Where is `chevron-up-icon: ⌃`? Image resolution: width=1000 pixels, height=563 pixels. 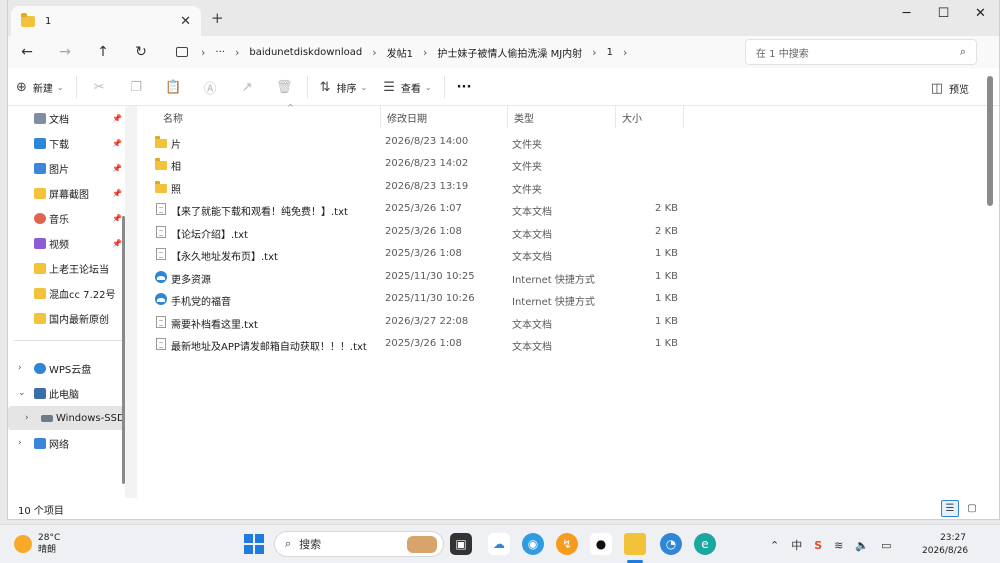
chevron-up-icon: ⌃ is located at coordinates (774, 545).